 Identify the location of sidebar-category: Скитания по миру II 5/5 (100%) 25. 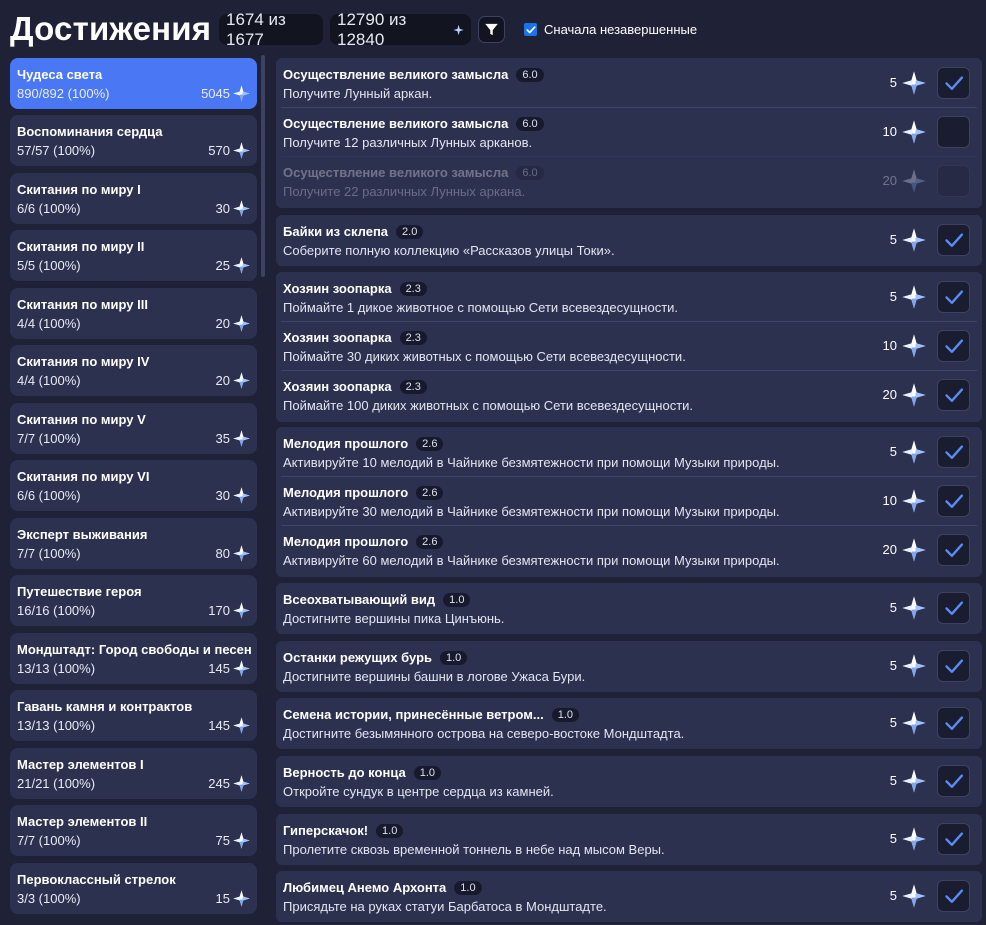
(133, 255).